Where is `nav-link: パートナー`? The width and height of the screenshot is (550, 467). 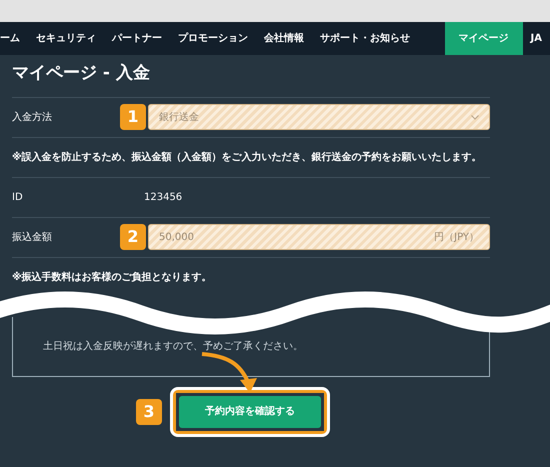
nav-link: パートナー is located at coordinates (137, 38).